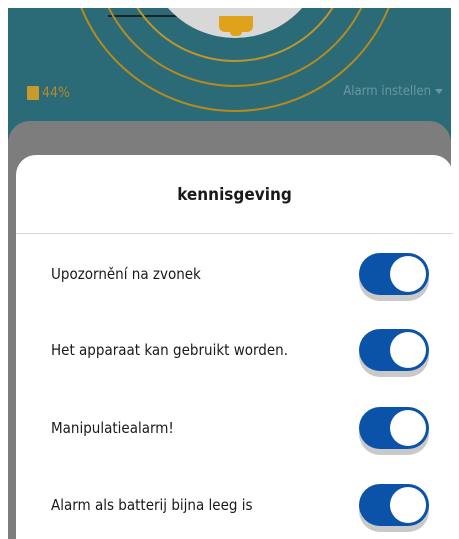 This screenshot has width=459, height=539. What do you see at coordinates (236, 24) in the screenshot?
I see `bell-icon` at bounding box center [236, 24].